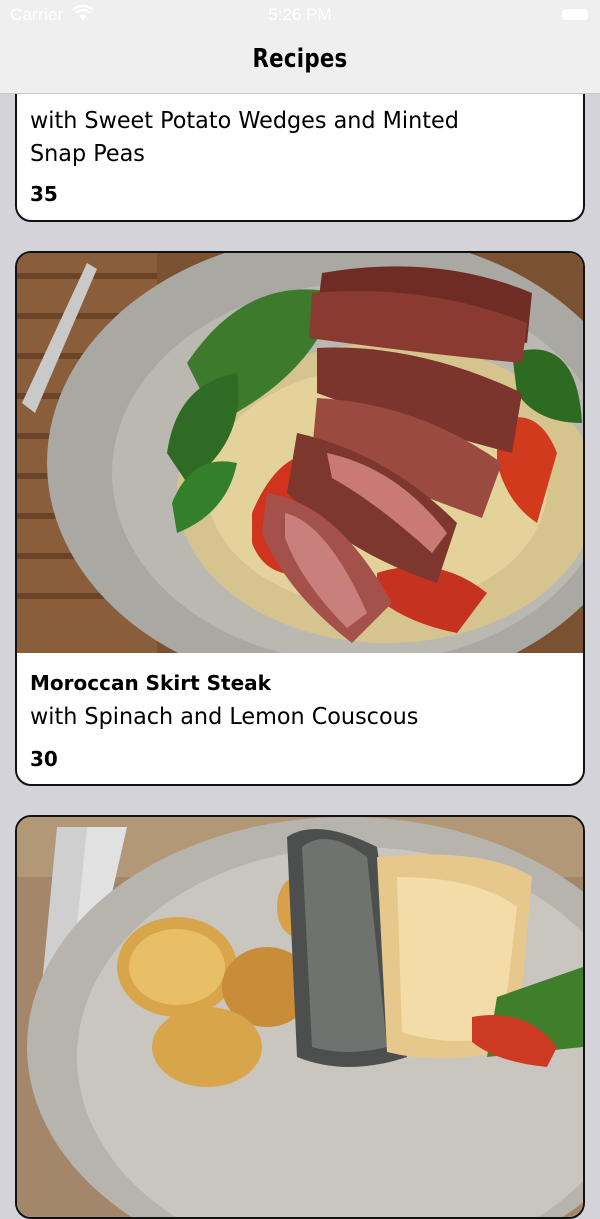  I want to click on navigation-bar: Recipes, so click(300, 62).